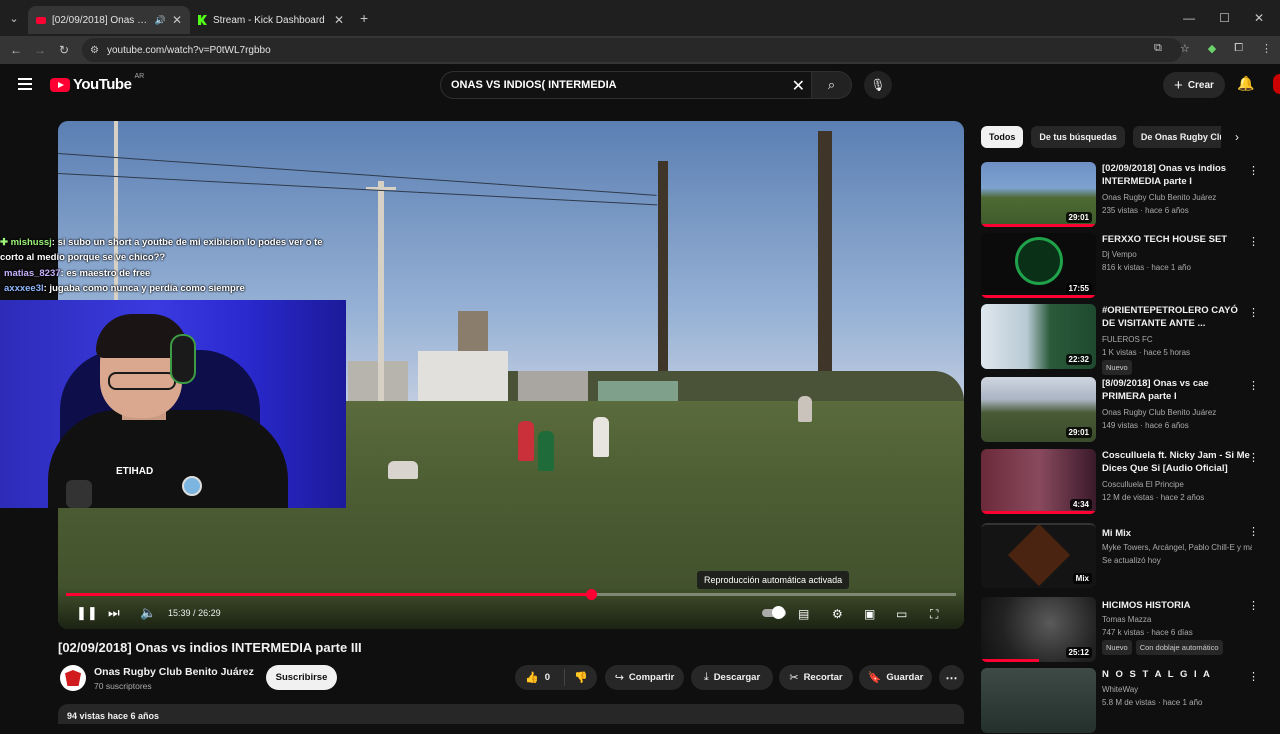 Image resolution: width=1280 pixels, height=734 pixels. What do you see at coordinates (160, 20) in the screenshot?
I see `speaker-icon: 🔊` at bounding box center [160, 20].